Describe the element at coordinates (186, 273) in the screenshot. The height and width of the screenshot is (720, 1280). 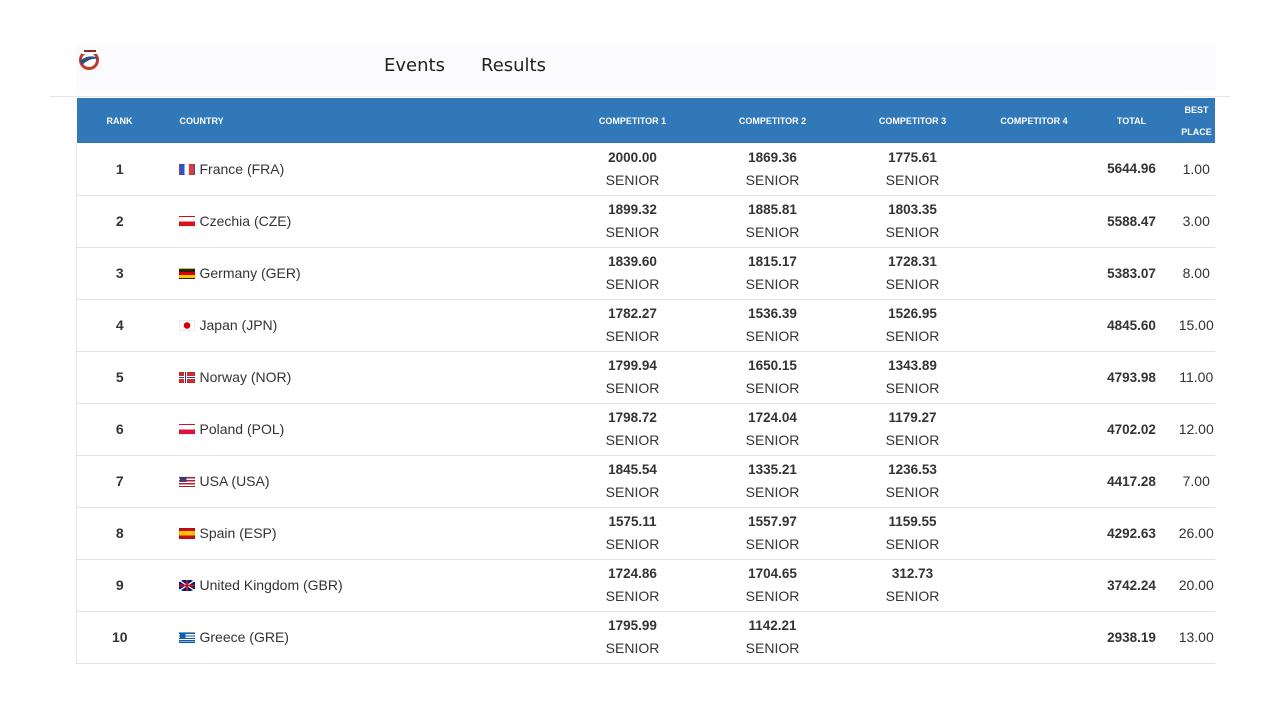
I see `flag-germany-icon` at that location.